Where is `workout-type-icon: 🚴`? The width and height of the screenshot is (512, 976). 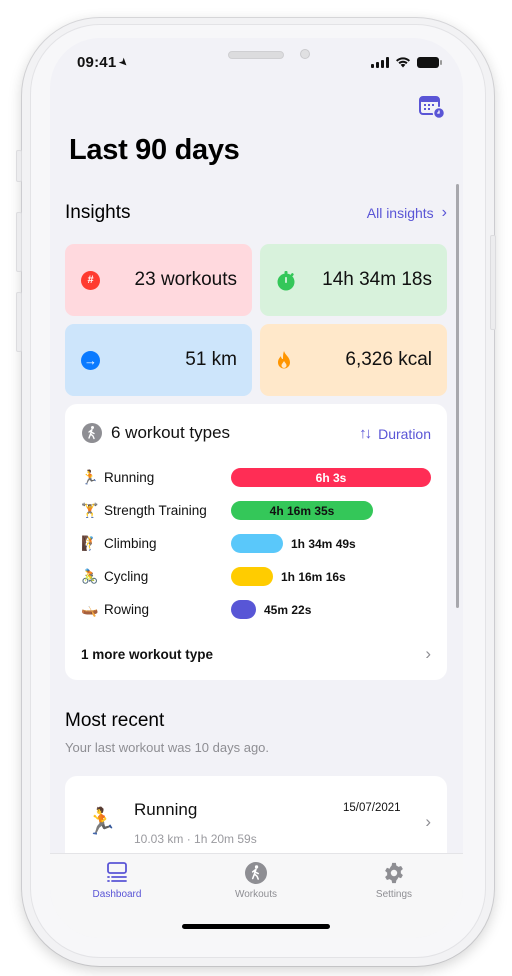
workout-type-icon: 🚴 is located at coordinates (90, 575).